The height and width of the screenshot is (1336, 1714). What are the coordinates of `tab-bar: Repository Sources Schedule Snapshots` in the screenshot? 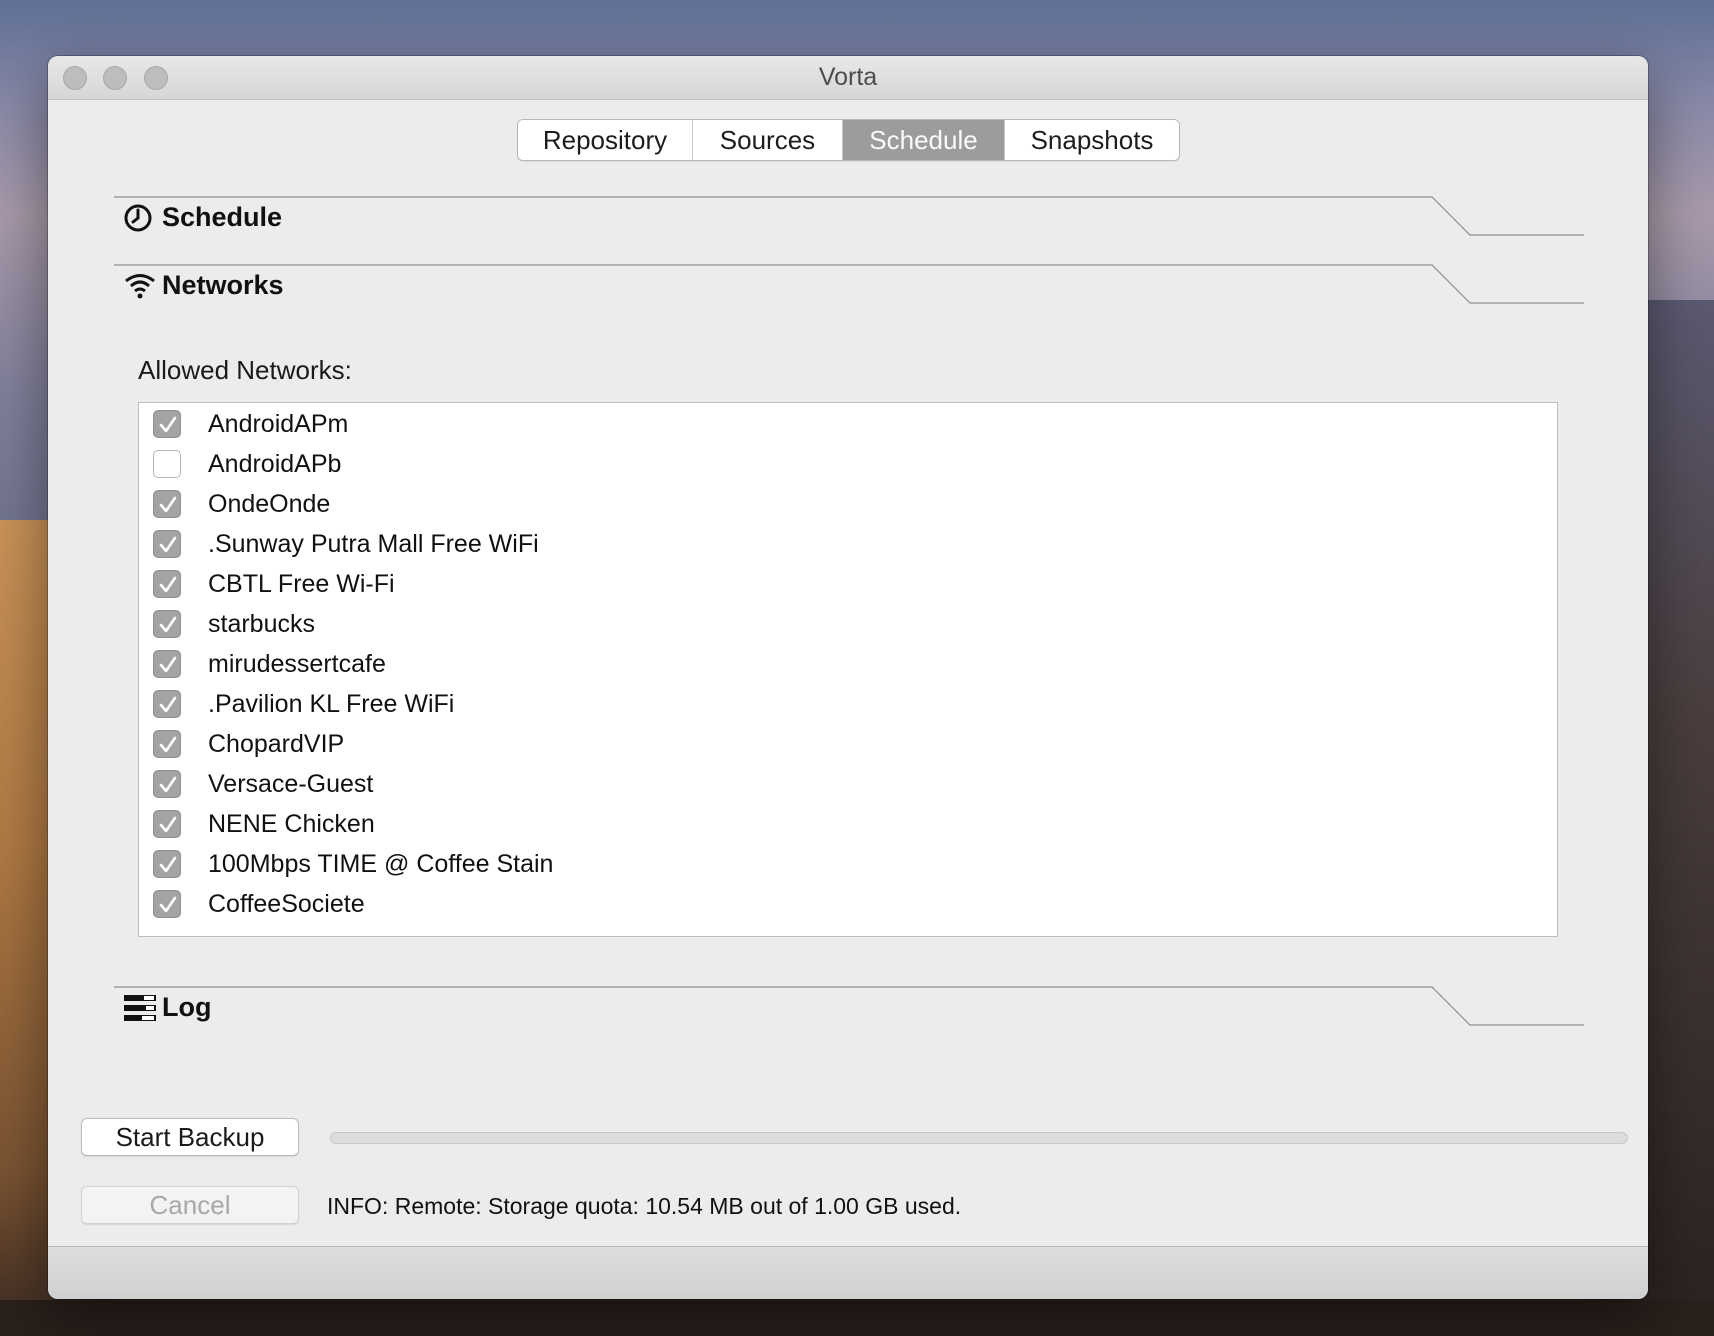 It's located at (848, 140).